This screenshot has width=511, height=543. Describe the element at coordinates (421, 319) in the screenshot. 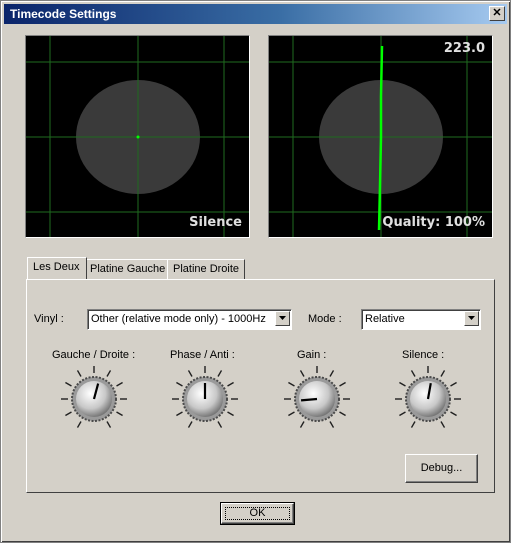

I see `mode-select: Relative` at that location.